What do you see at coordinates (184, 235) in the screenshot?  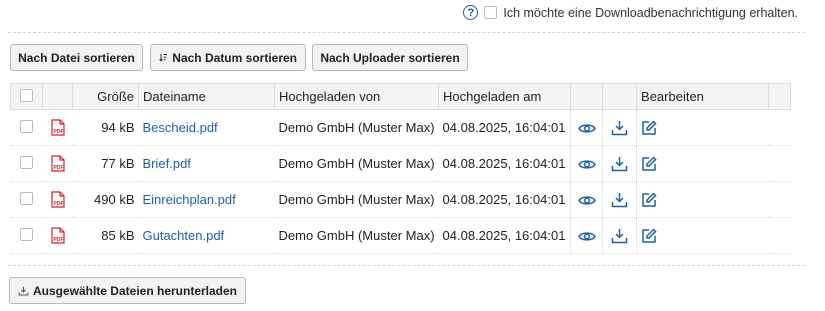 I see `file-name-link: Gutachten.pdf` at bounding box center [184, 235].